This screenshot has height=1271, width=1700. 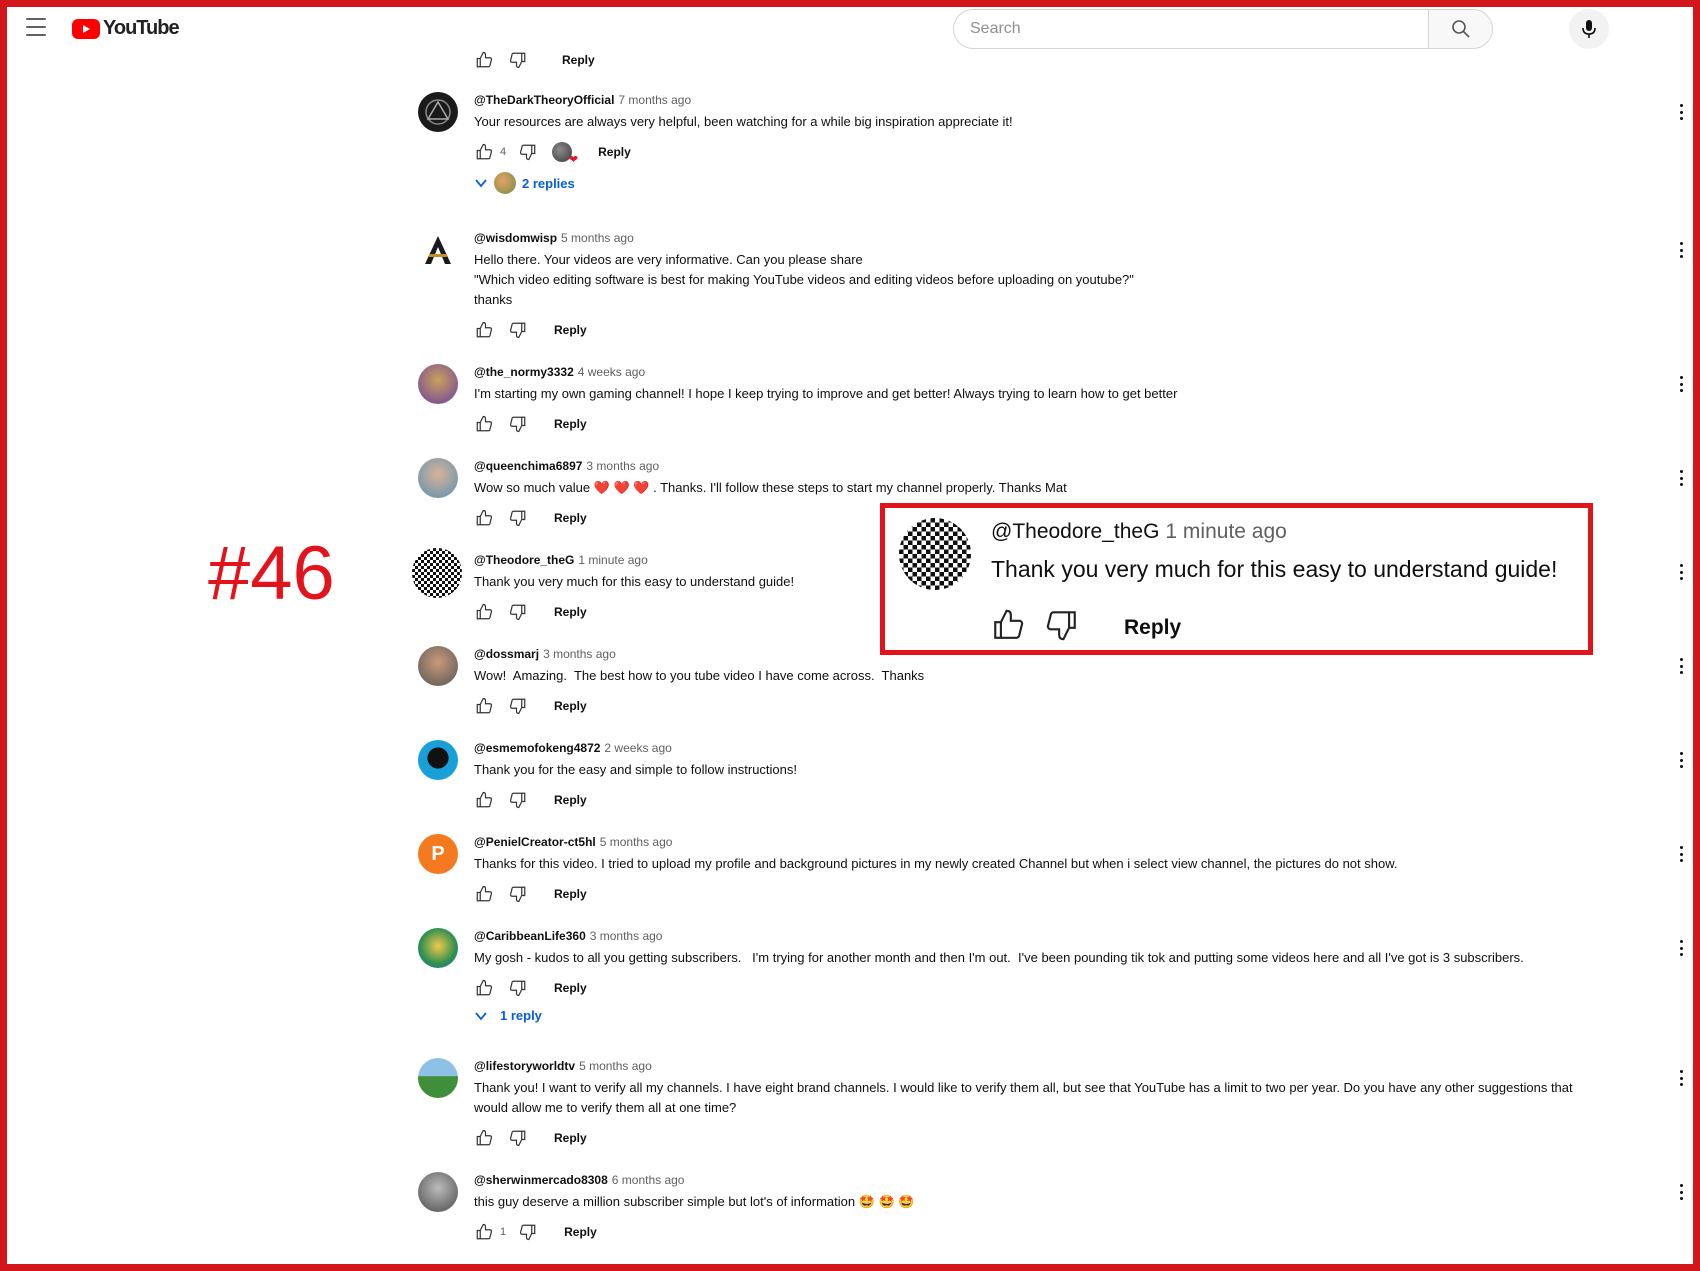 I want to click on comment-time: 4 weeks ago, so click(x=611, y=372).